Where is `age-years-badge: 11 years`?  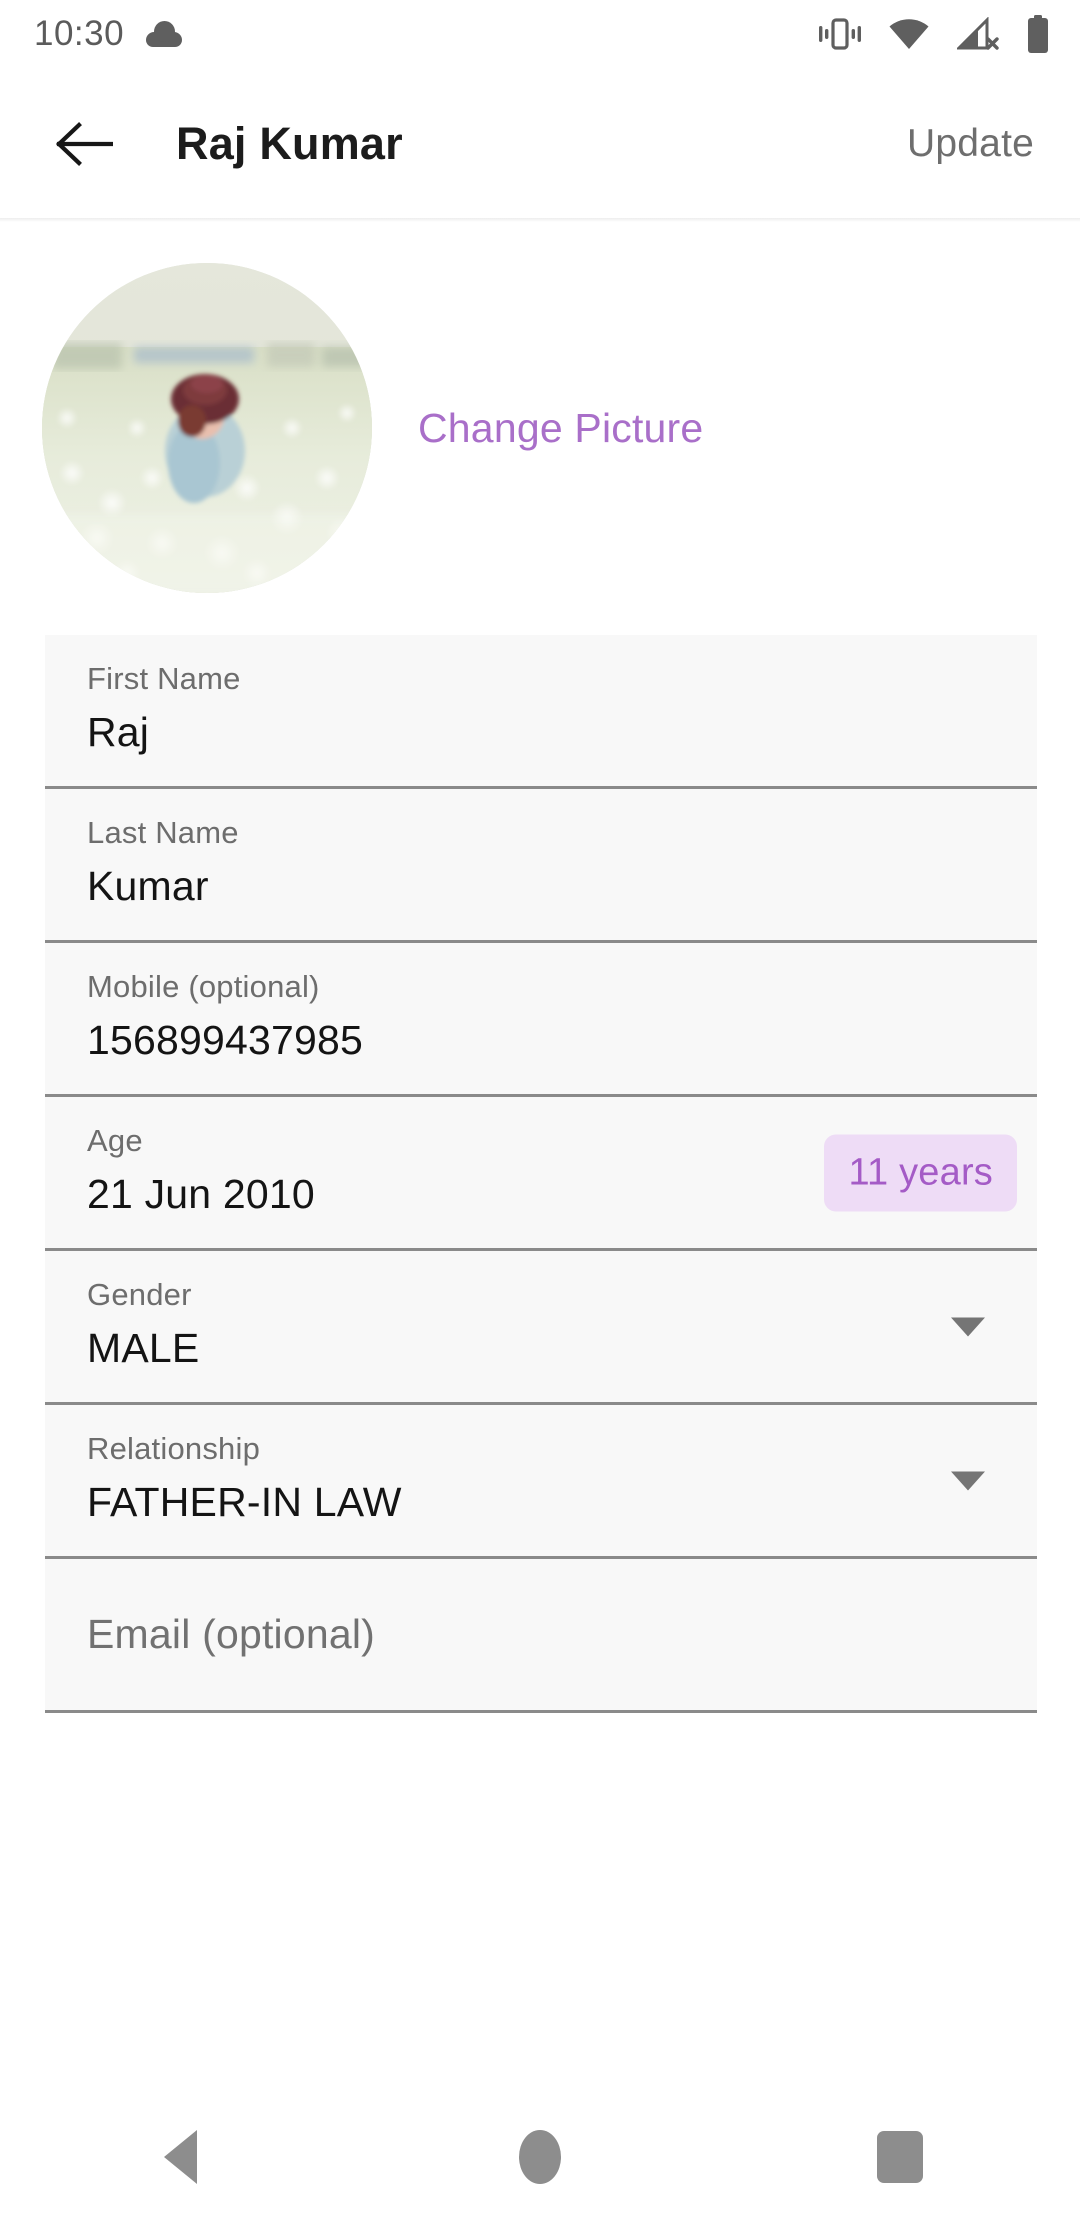
age-years-badge: 11 years is located at coordinates (920, 1172).